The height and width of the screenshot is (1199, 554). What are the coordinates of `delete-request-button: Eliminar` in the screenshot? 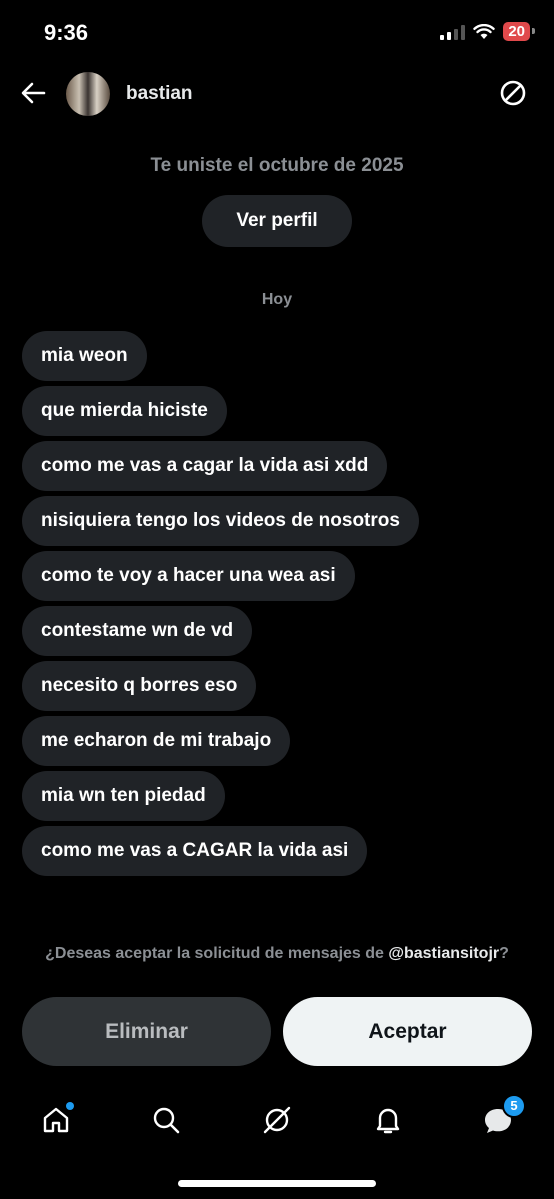 It's located at (146, 1031).